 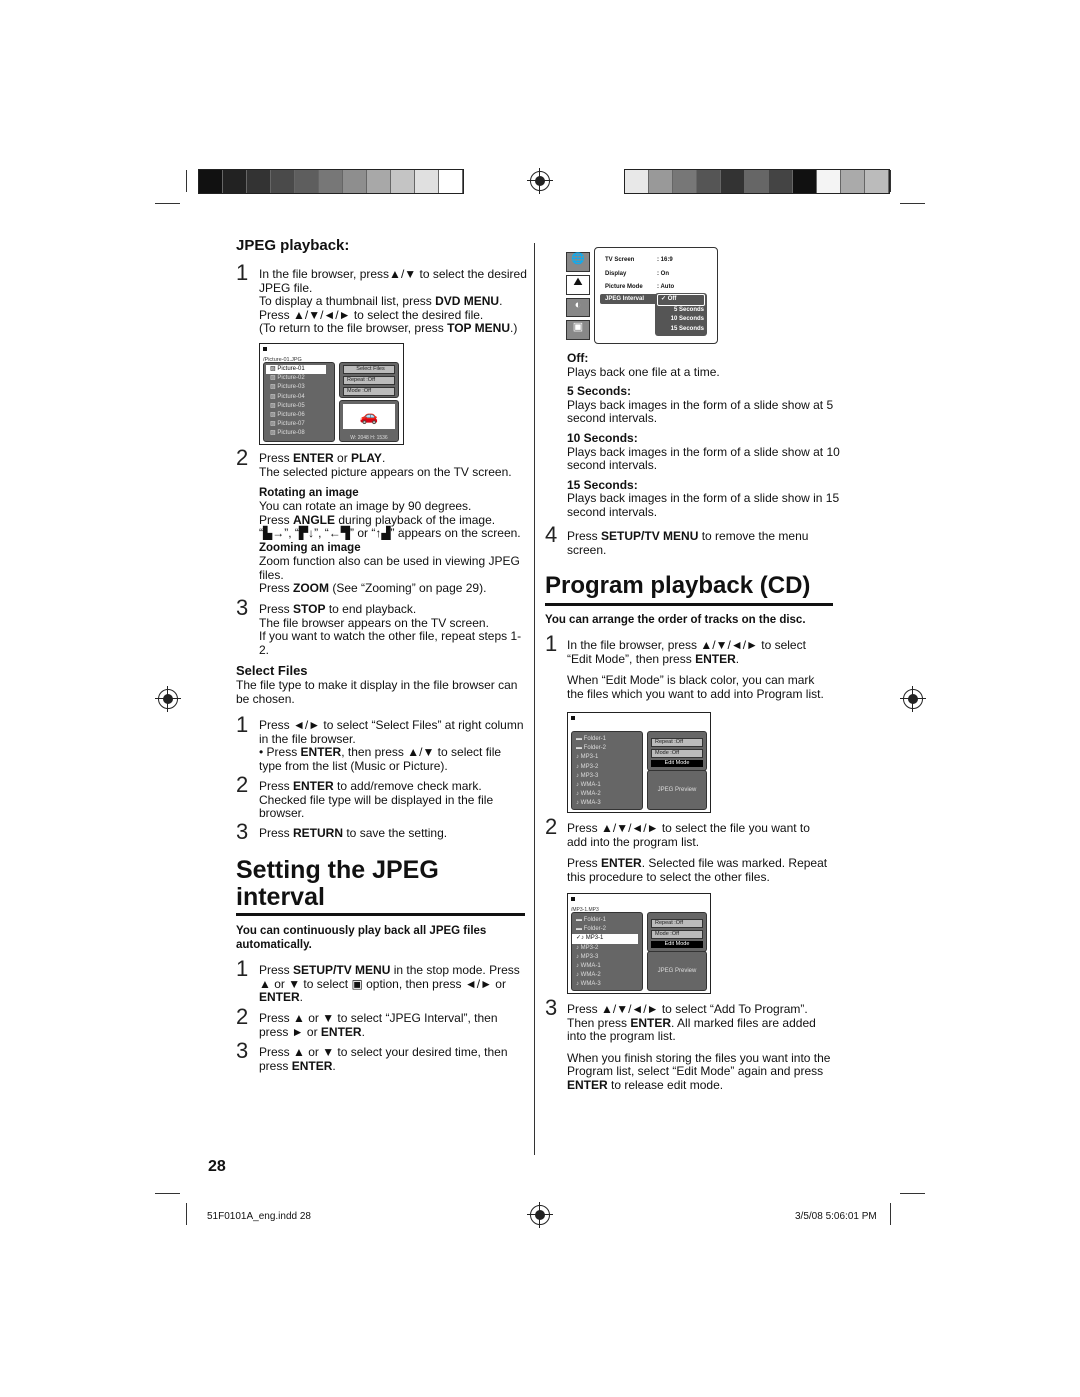 I want to click on picture-mountain-icon: ⛰, so click(x=578, y=284).